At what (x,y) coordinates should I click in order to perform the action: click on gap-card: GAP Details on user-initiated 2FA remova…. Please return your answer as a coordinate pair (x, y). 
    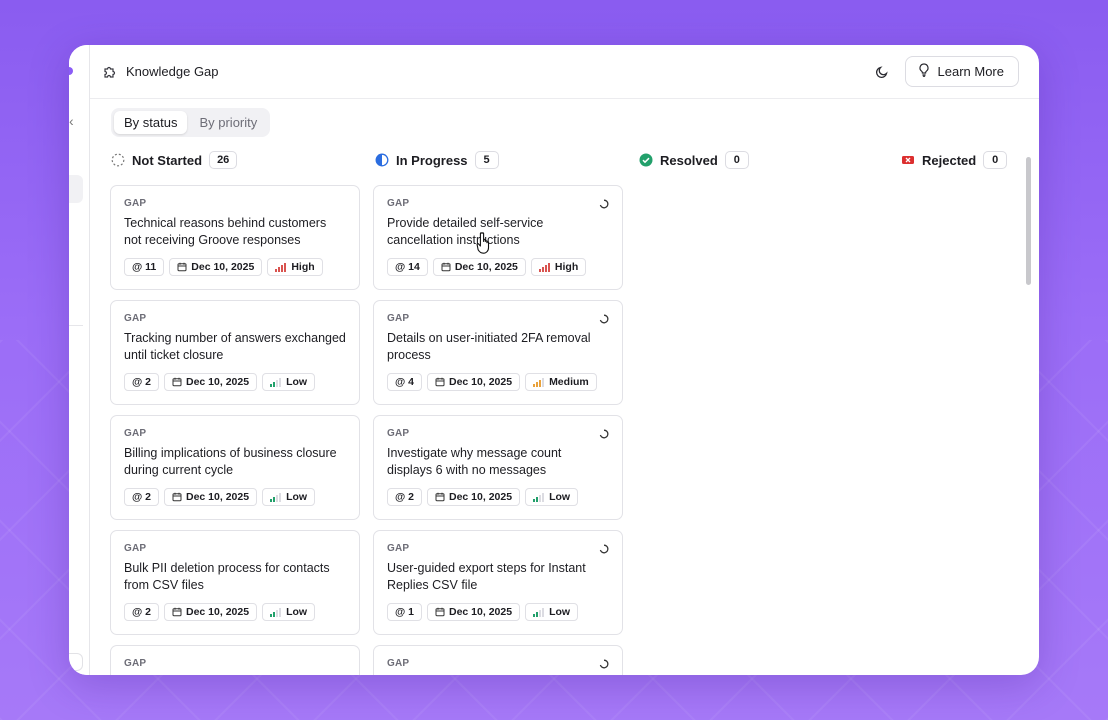
    Looking at the image, I should click on (498, 352).